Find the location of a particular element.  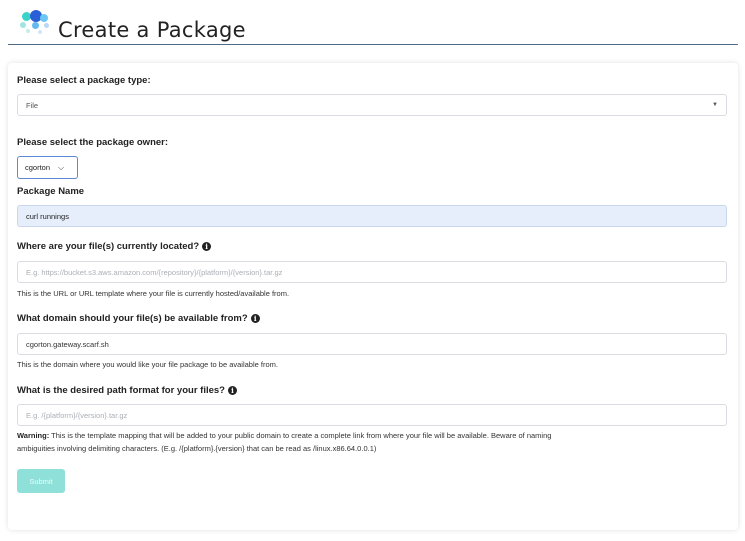

chevron-down-icon: ⌵ is located at coordinates (61, 167).